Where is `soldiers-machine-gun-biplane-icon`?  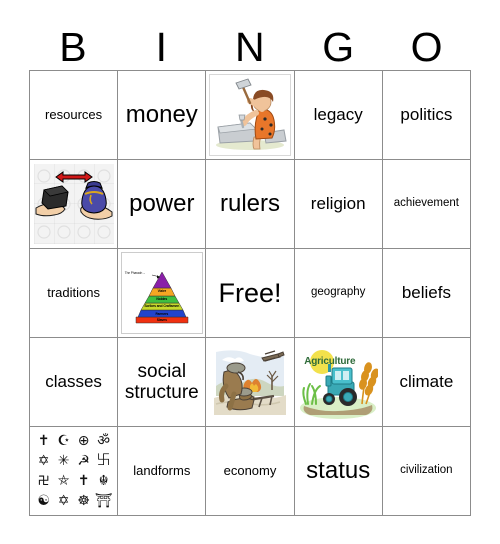 soldiers-machine-gun-biplane-icon is located at coordinates (249, 382).